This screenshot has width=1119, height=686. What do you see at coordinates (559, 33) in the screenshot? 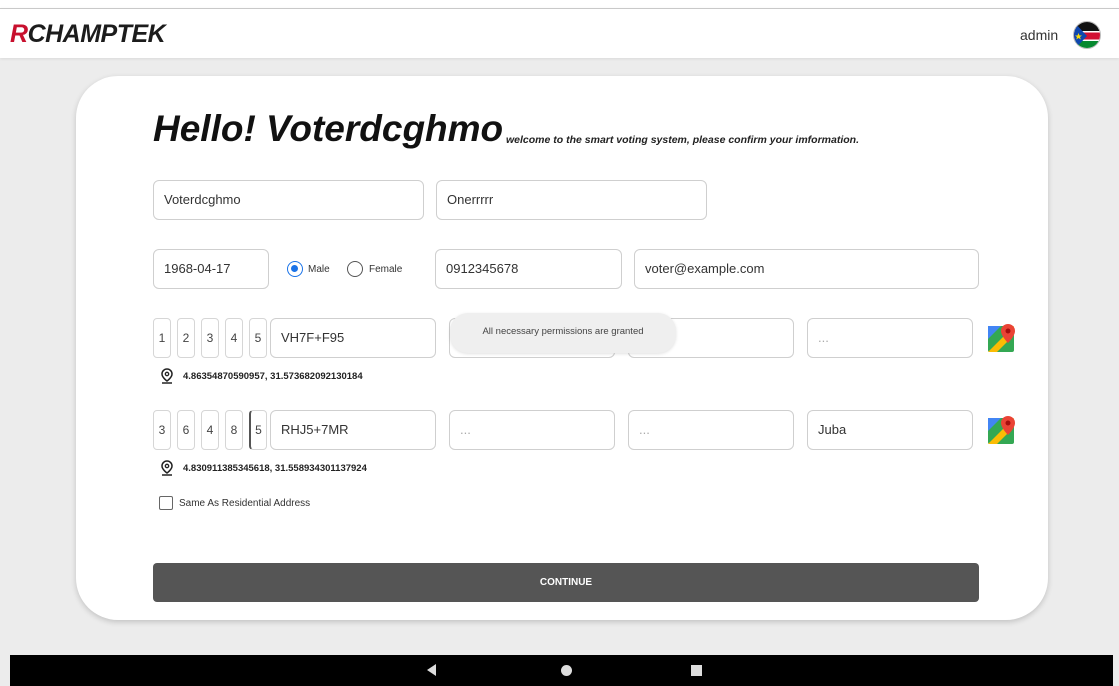
I see `app-header: RCHAMPTEK admin` at bounding box center [559, 33].